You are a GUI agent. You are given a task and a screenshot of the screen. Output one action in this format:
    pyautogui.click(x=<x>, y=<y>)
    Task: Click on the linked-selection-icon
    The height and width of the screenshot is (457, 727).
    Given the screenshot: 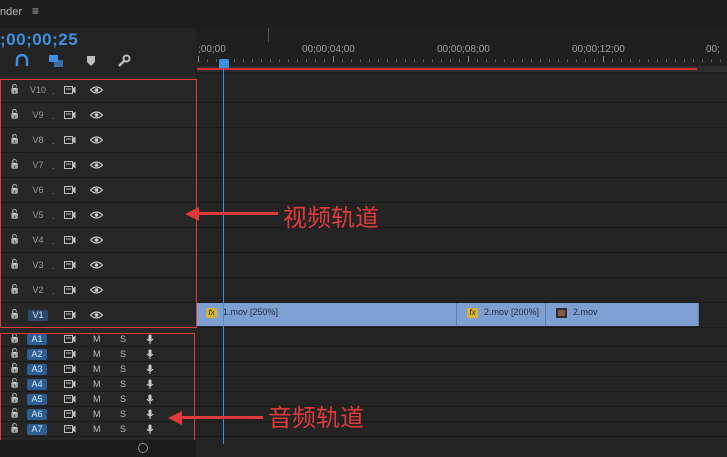 What is the action you would take?
    pyautogui.click(x=56, y=61)
    